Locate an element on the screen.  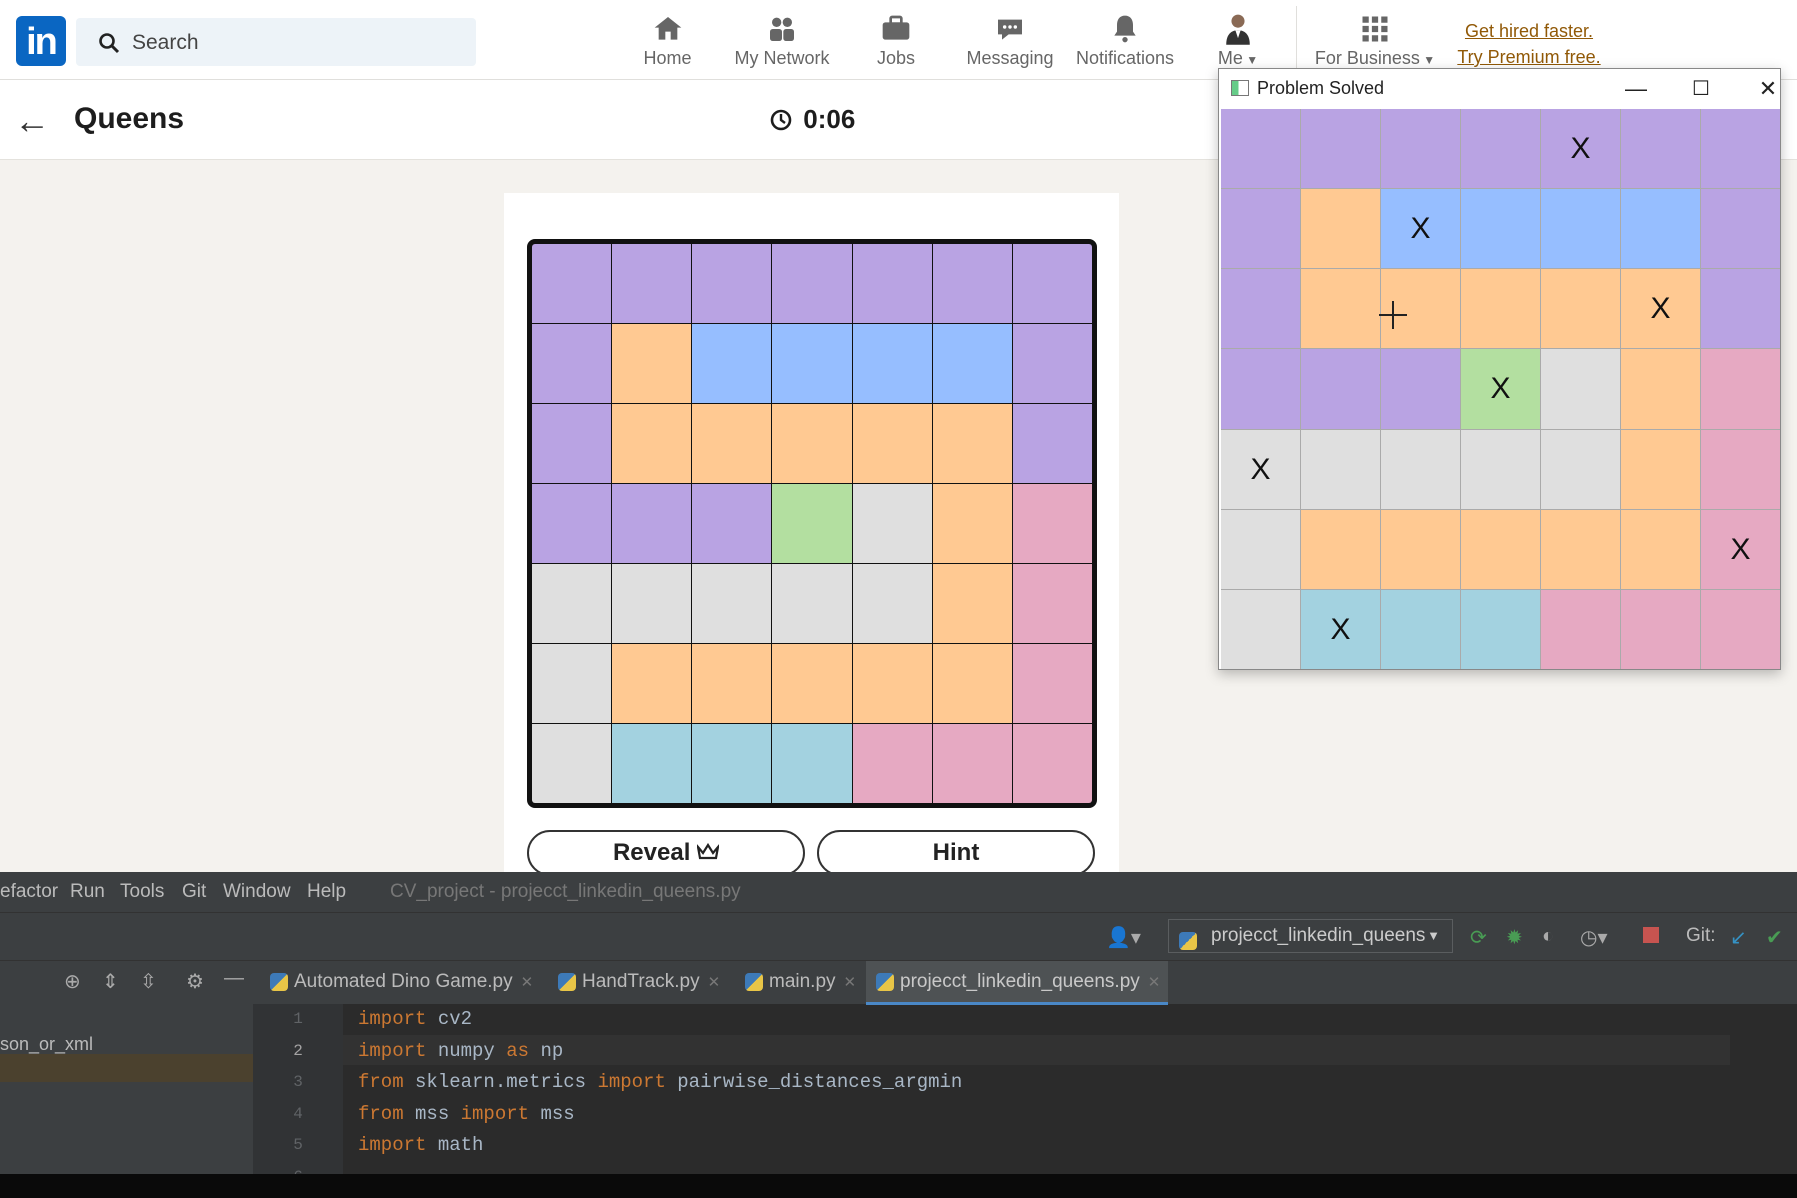
tab-projecct-linkedin-queens: projecct_linkedin_queens.py ✕ is located at coordinates (1017, 983).